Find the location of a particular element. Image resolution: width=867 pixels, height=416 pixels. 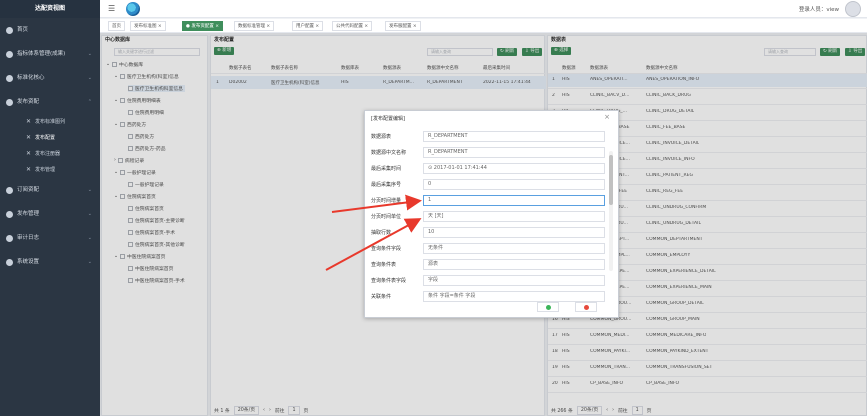

annotation-arrows is located at coordinates (373, 232).